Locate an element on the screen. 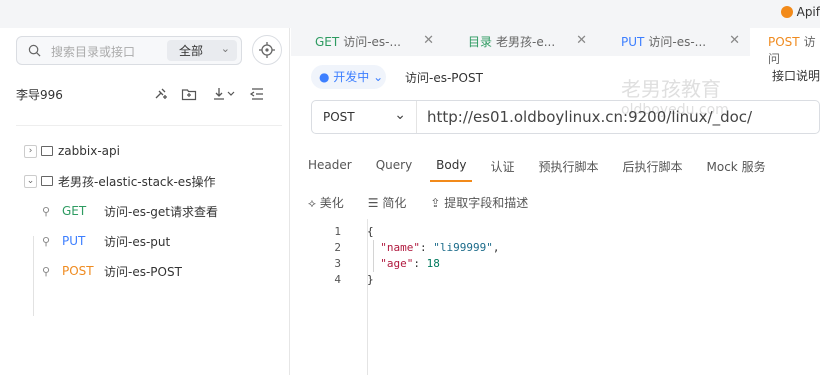 This screenshot has width=820, height=375. tab-post-script: 后执行脚本 is located at coordinates (653, 170).